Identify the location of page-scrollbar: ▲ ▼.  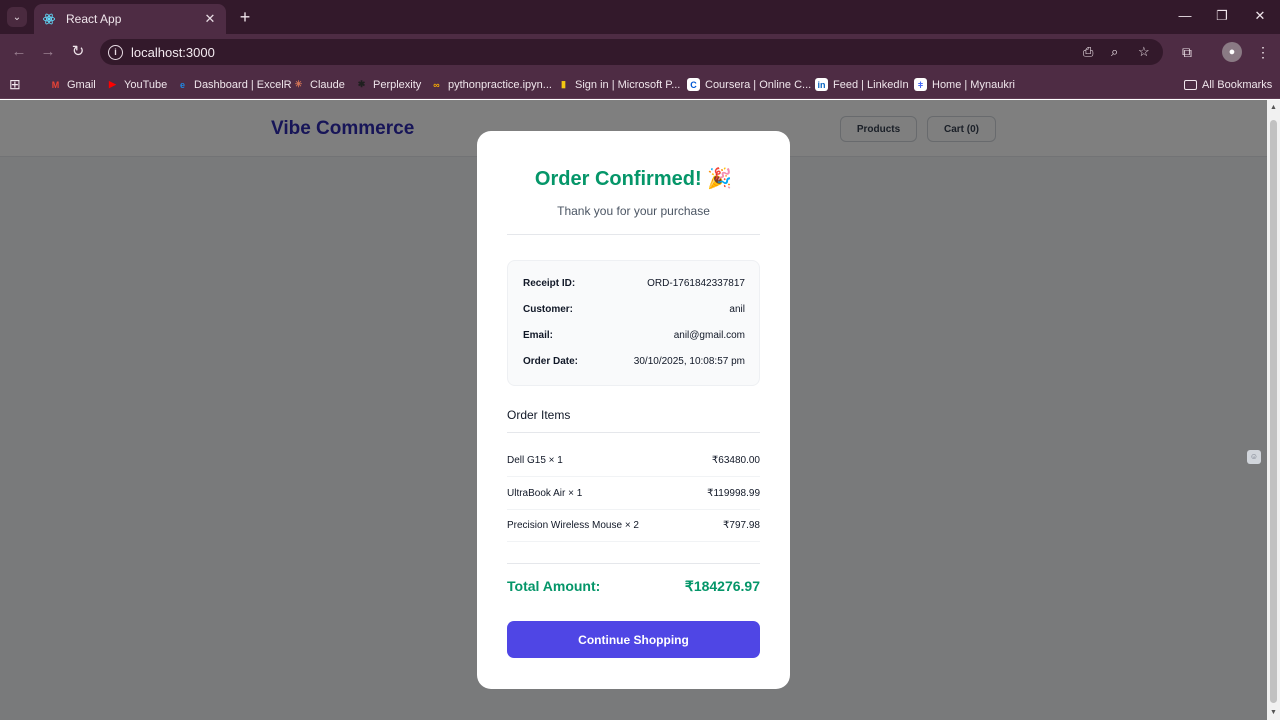
(1273, 410).